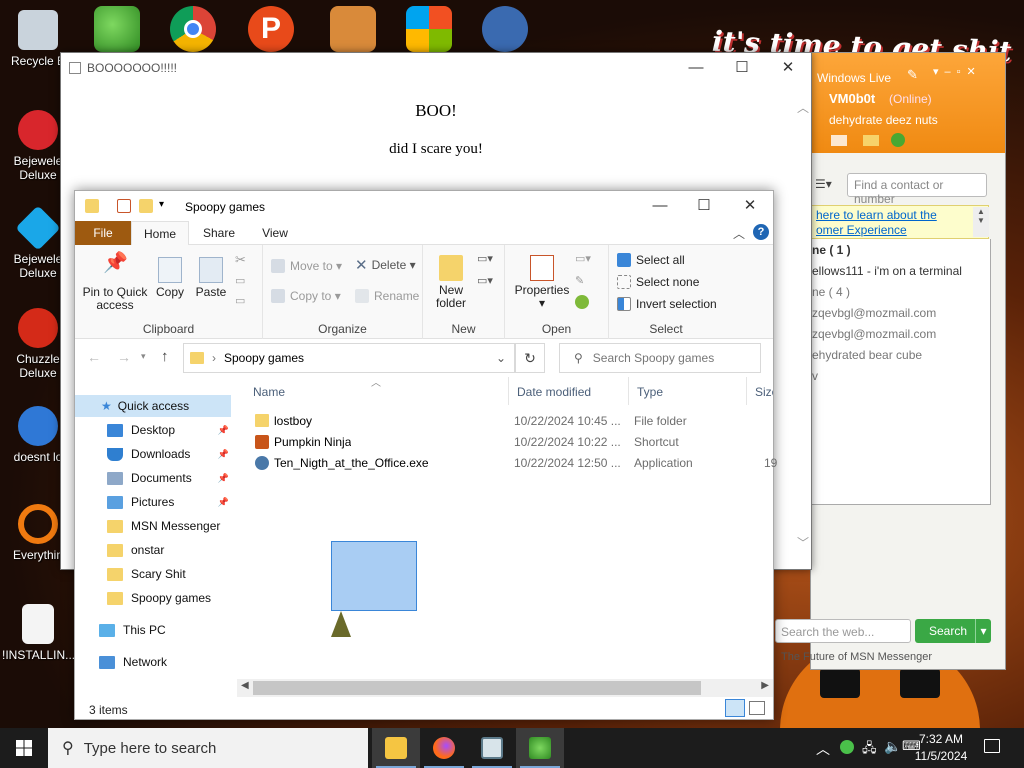 This screenshot has height=768, width=1024. Describe the element at coordinates (240, 259) in the screenshot. I see `cut-icon: ✂` at that location.